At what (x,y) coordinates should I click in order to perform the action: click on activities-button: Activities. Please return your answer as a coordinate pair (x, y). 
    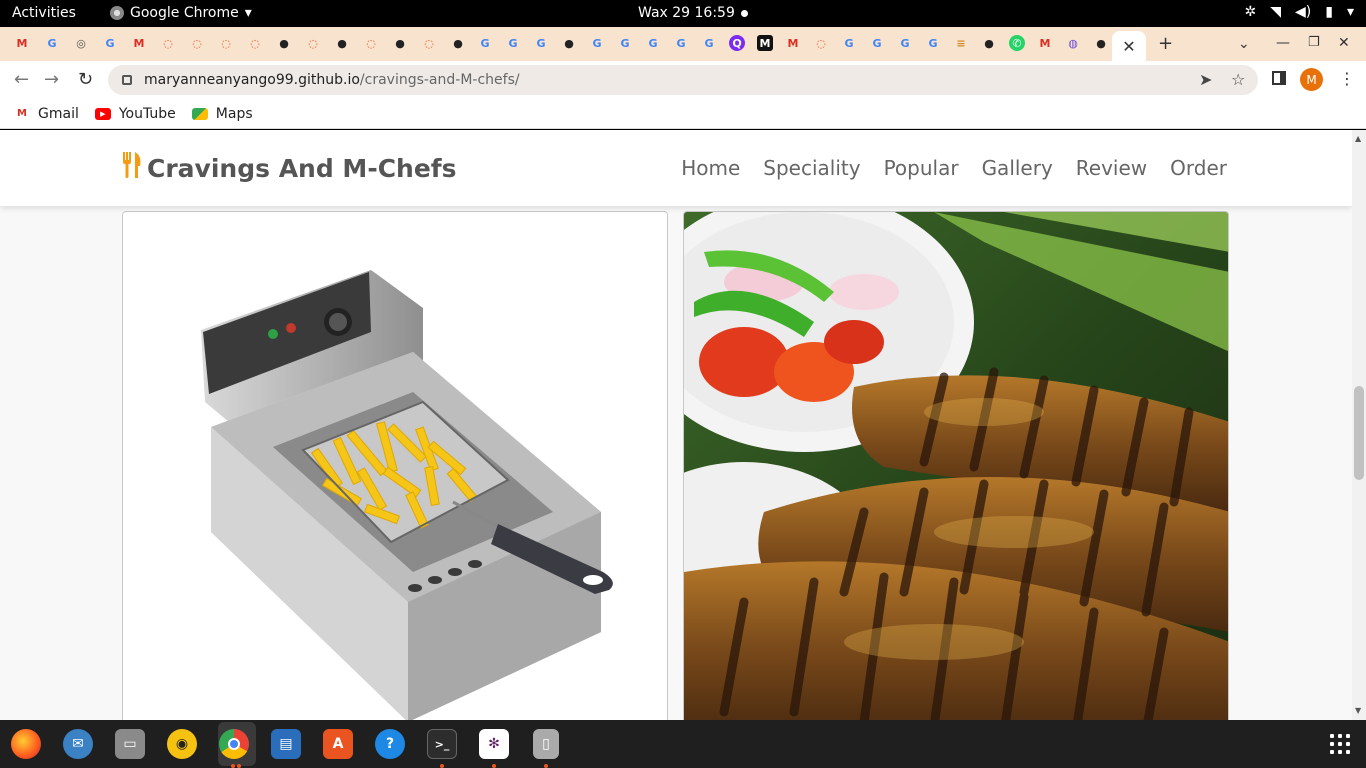
    Looking at the image, I should click on (44, 13).